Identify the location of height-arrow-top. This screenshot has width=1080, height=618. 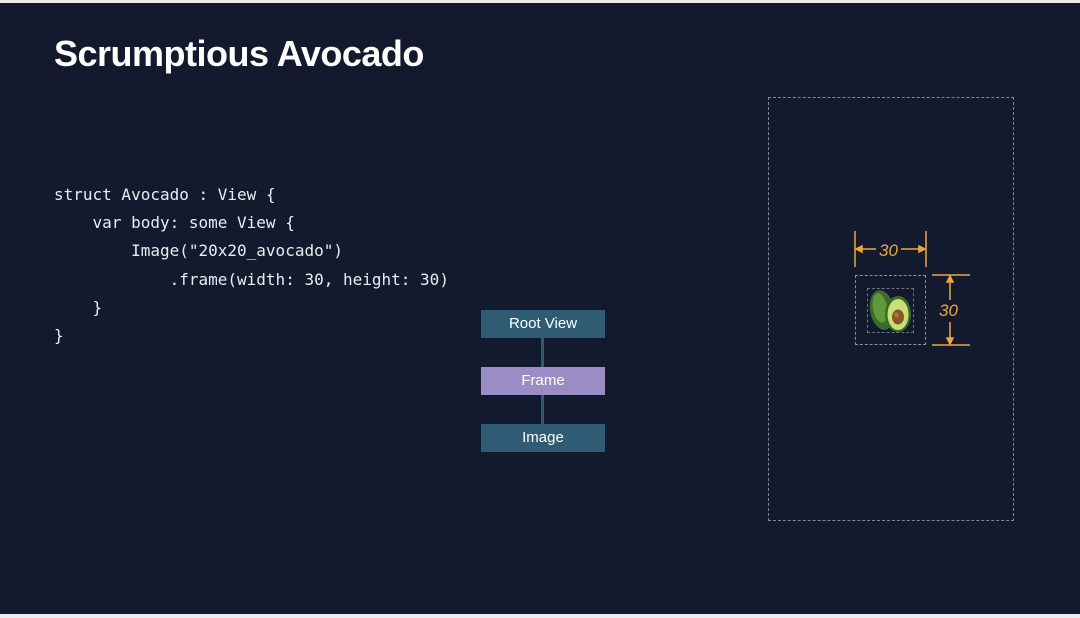
(950, 278).